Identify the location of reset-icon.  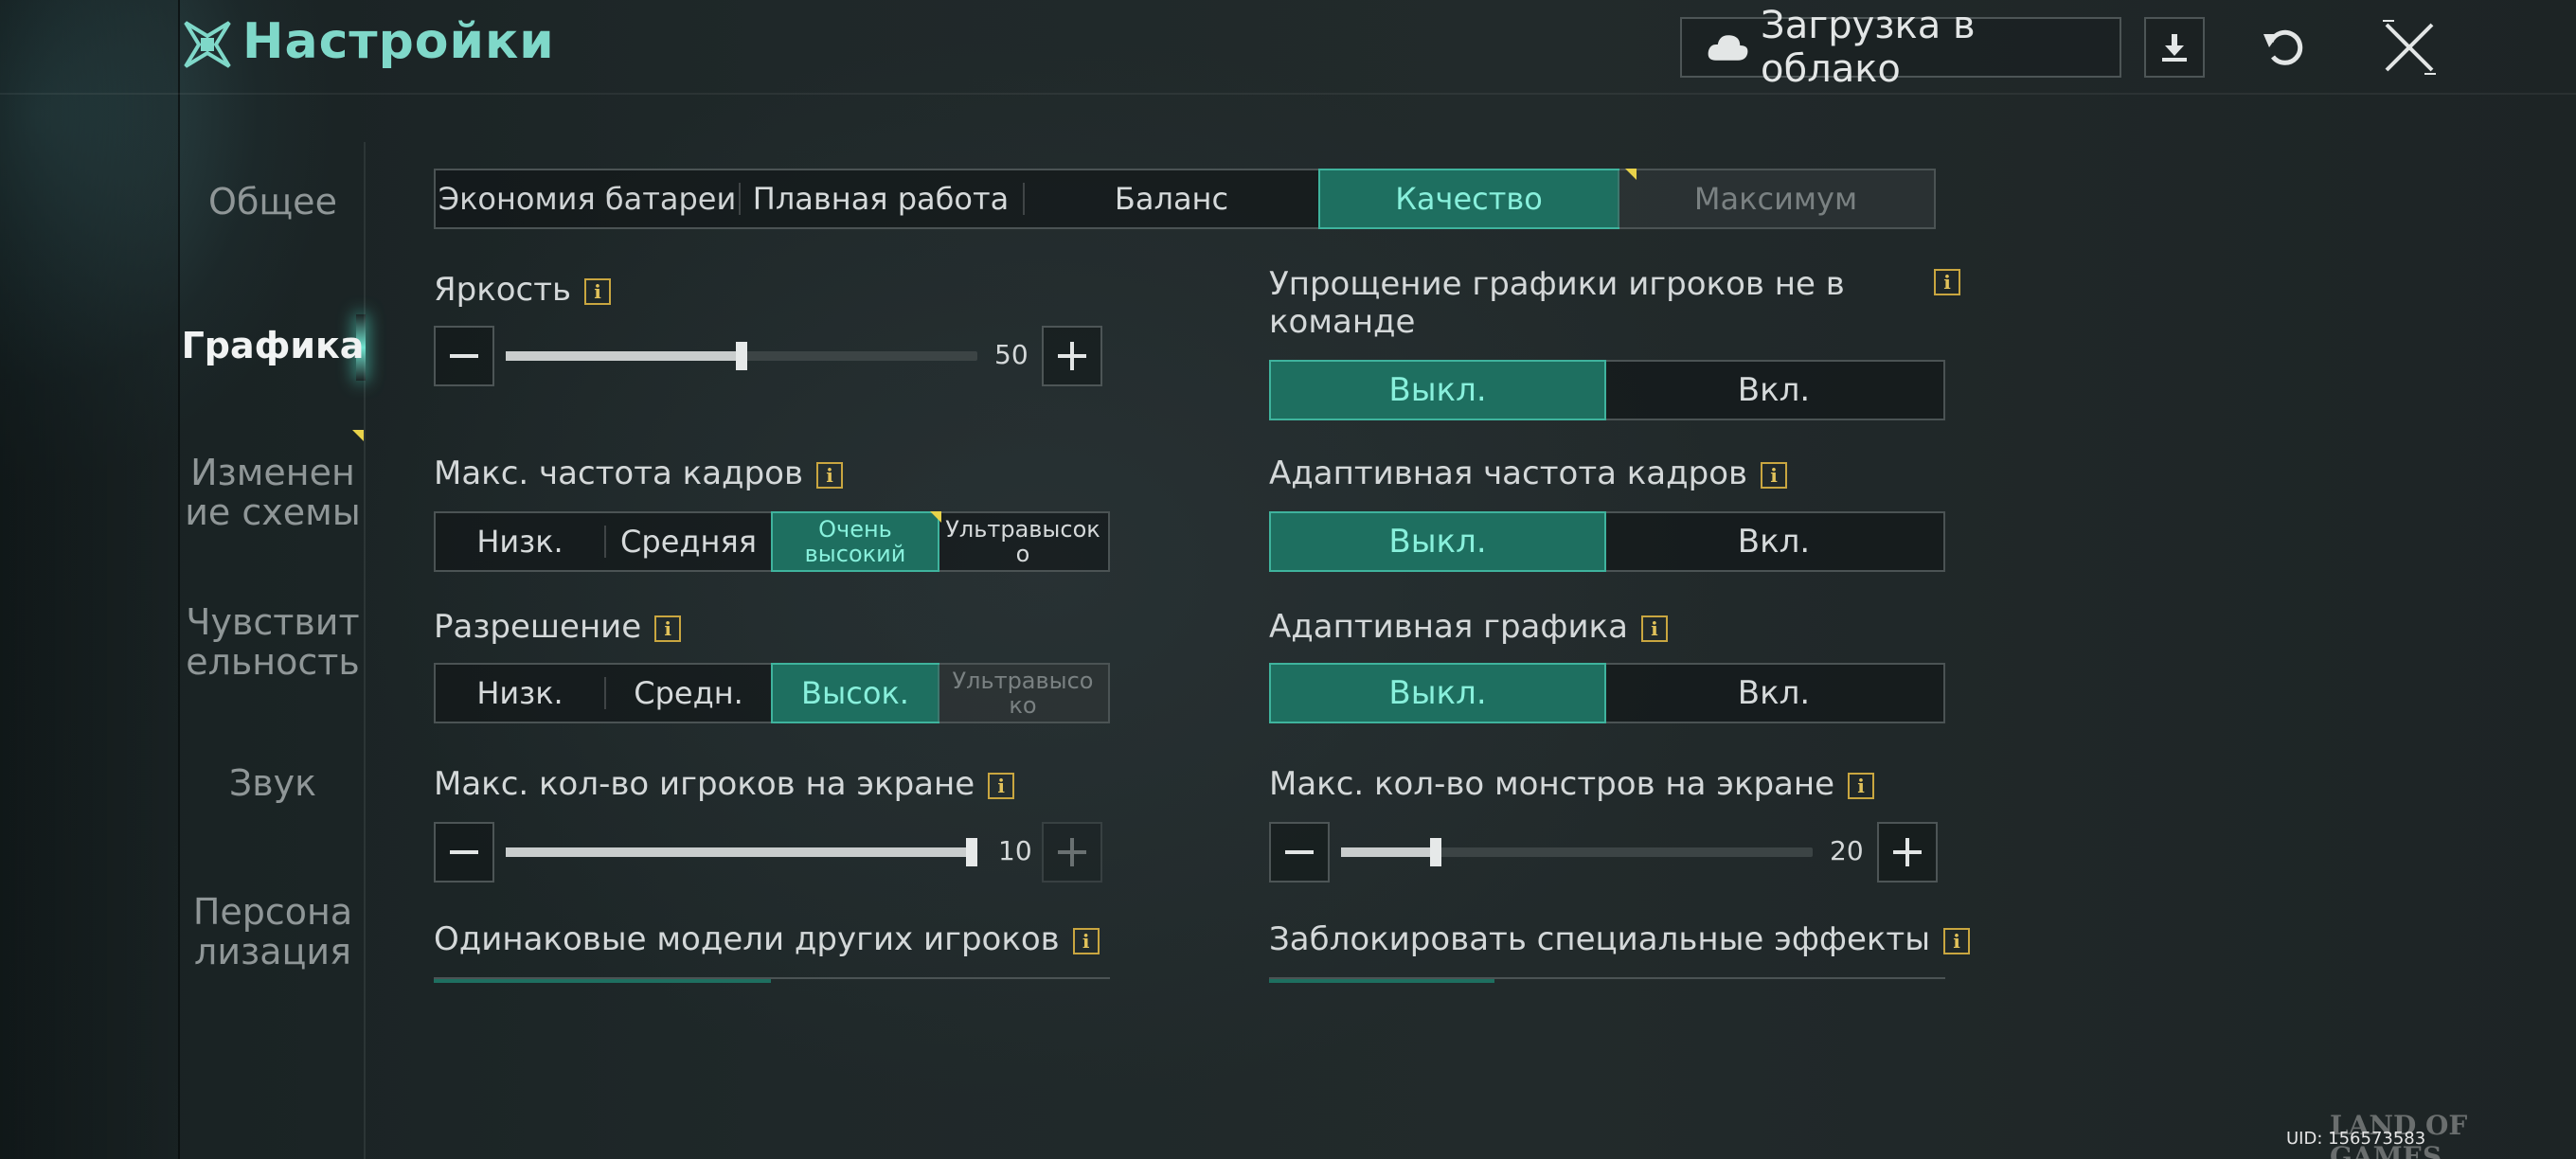
(2283, 47).